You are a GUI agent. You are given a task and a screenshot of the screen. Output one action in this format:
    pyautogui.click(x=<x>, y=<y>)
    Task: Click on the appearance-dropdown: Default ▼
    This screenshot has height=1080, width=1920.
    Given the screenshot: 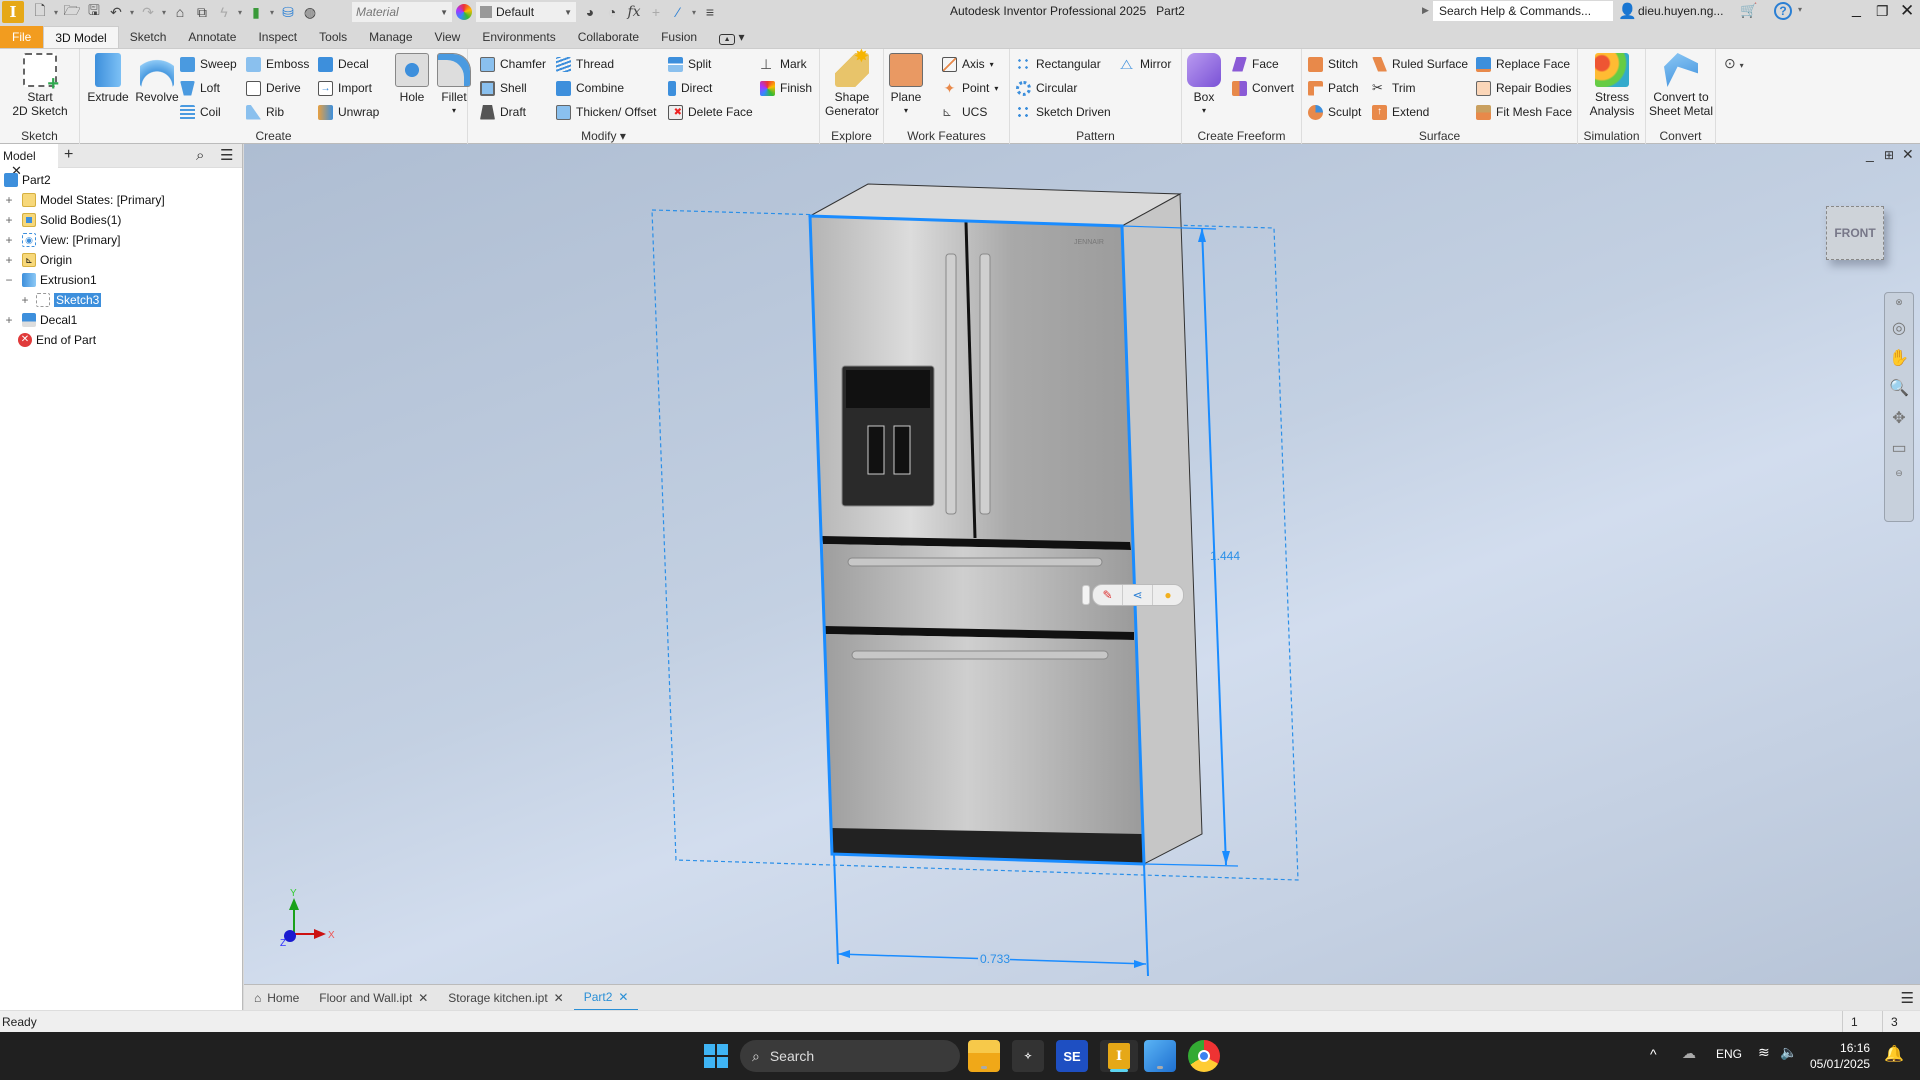 What is the action you would take?
    pyautogui.click(x=526, y=12)
    